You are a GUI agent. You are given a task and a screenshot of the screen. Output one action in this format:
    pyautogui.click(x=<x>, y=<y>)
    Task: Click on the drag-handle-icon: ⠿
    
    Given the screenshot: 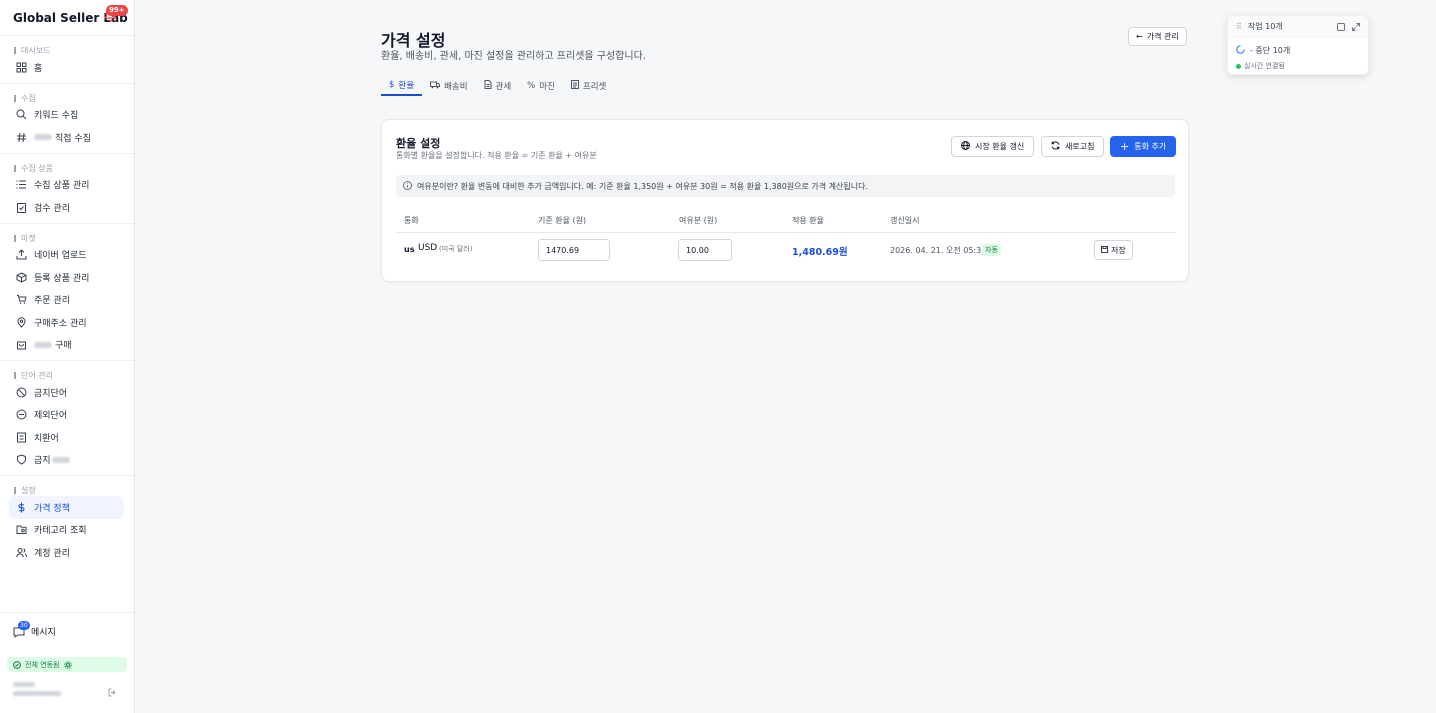 What is the action you would take?
    pyautogui.click(x=1239, y=26)
    